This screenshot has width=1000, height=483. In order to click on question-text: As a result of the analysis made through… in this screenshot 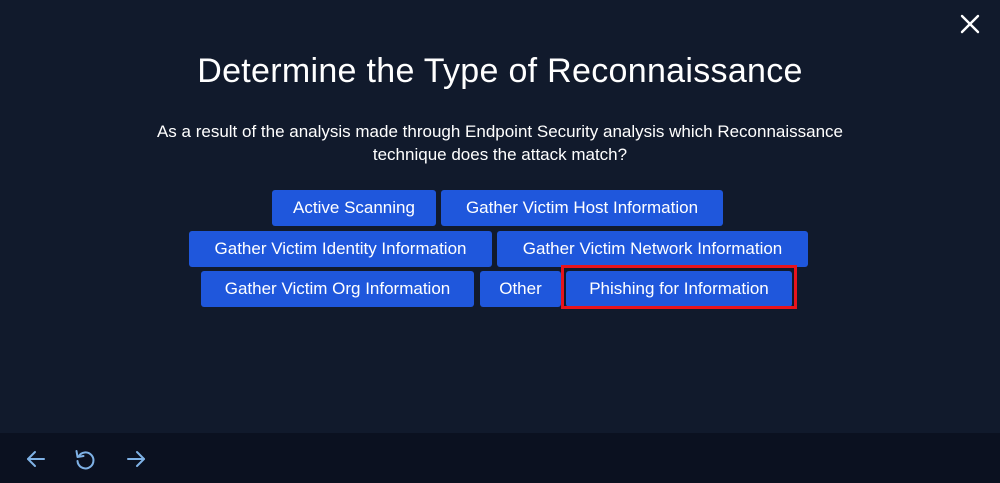, I will do `click(500, 143)`.